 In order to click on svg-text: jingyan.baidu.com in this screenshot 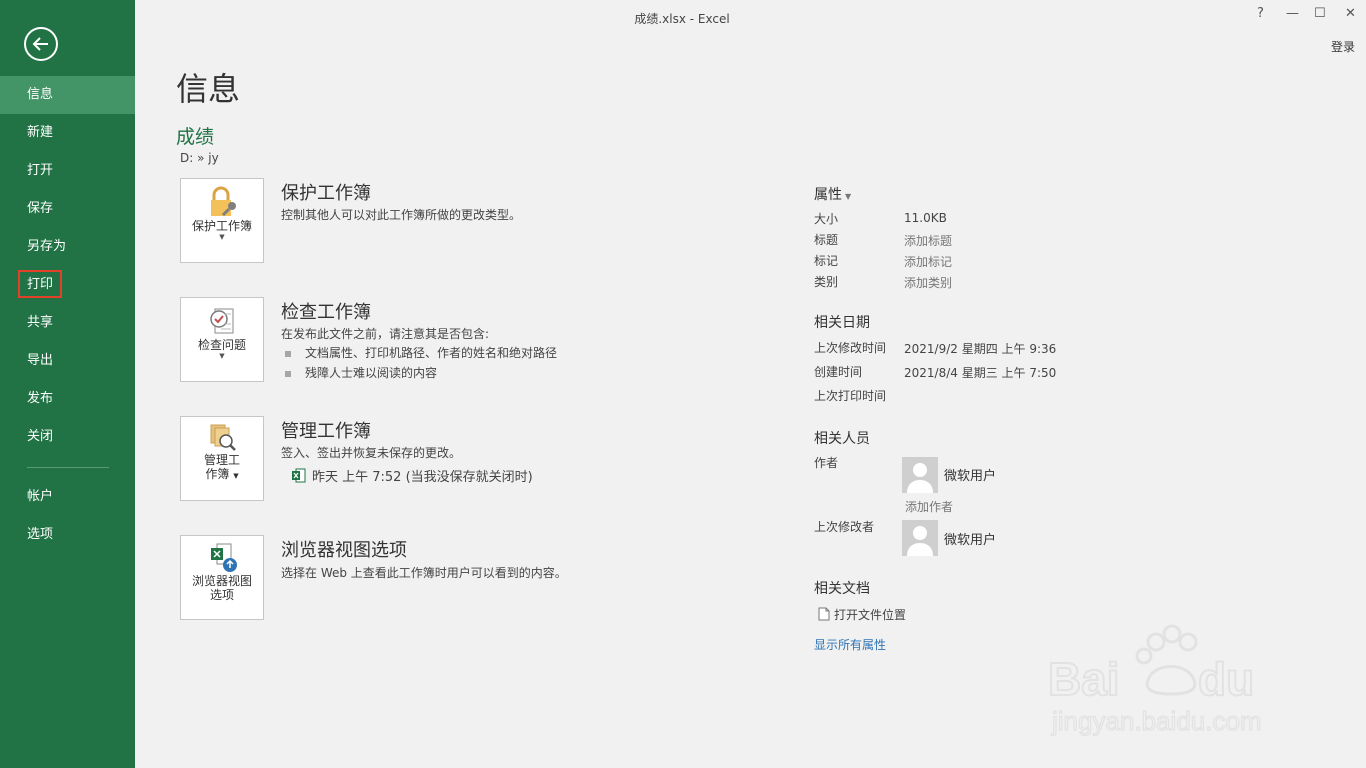, I will do `click(1156, 721)`.